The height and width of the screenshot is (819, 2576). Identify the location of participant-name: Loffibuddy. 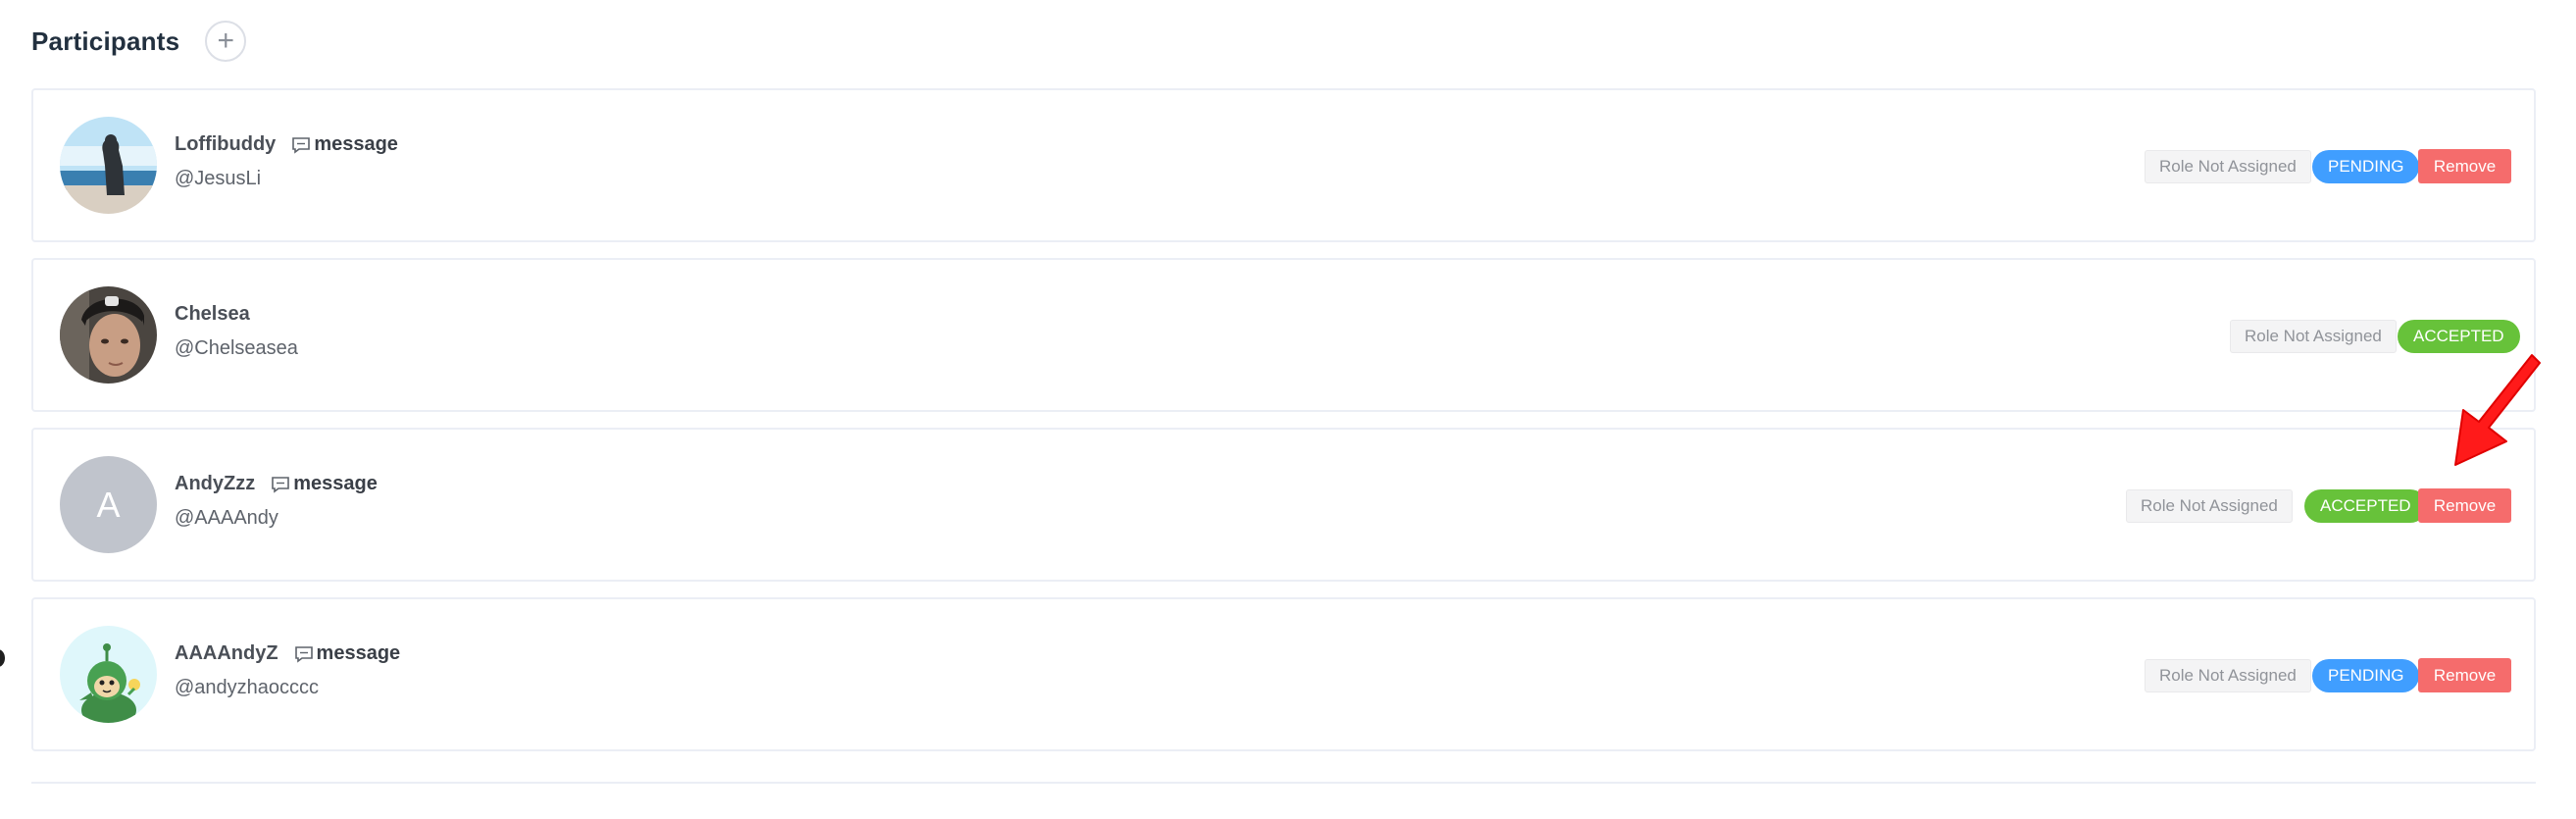
(226, 144).